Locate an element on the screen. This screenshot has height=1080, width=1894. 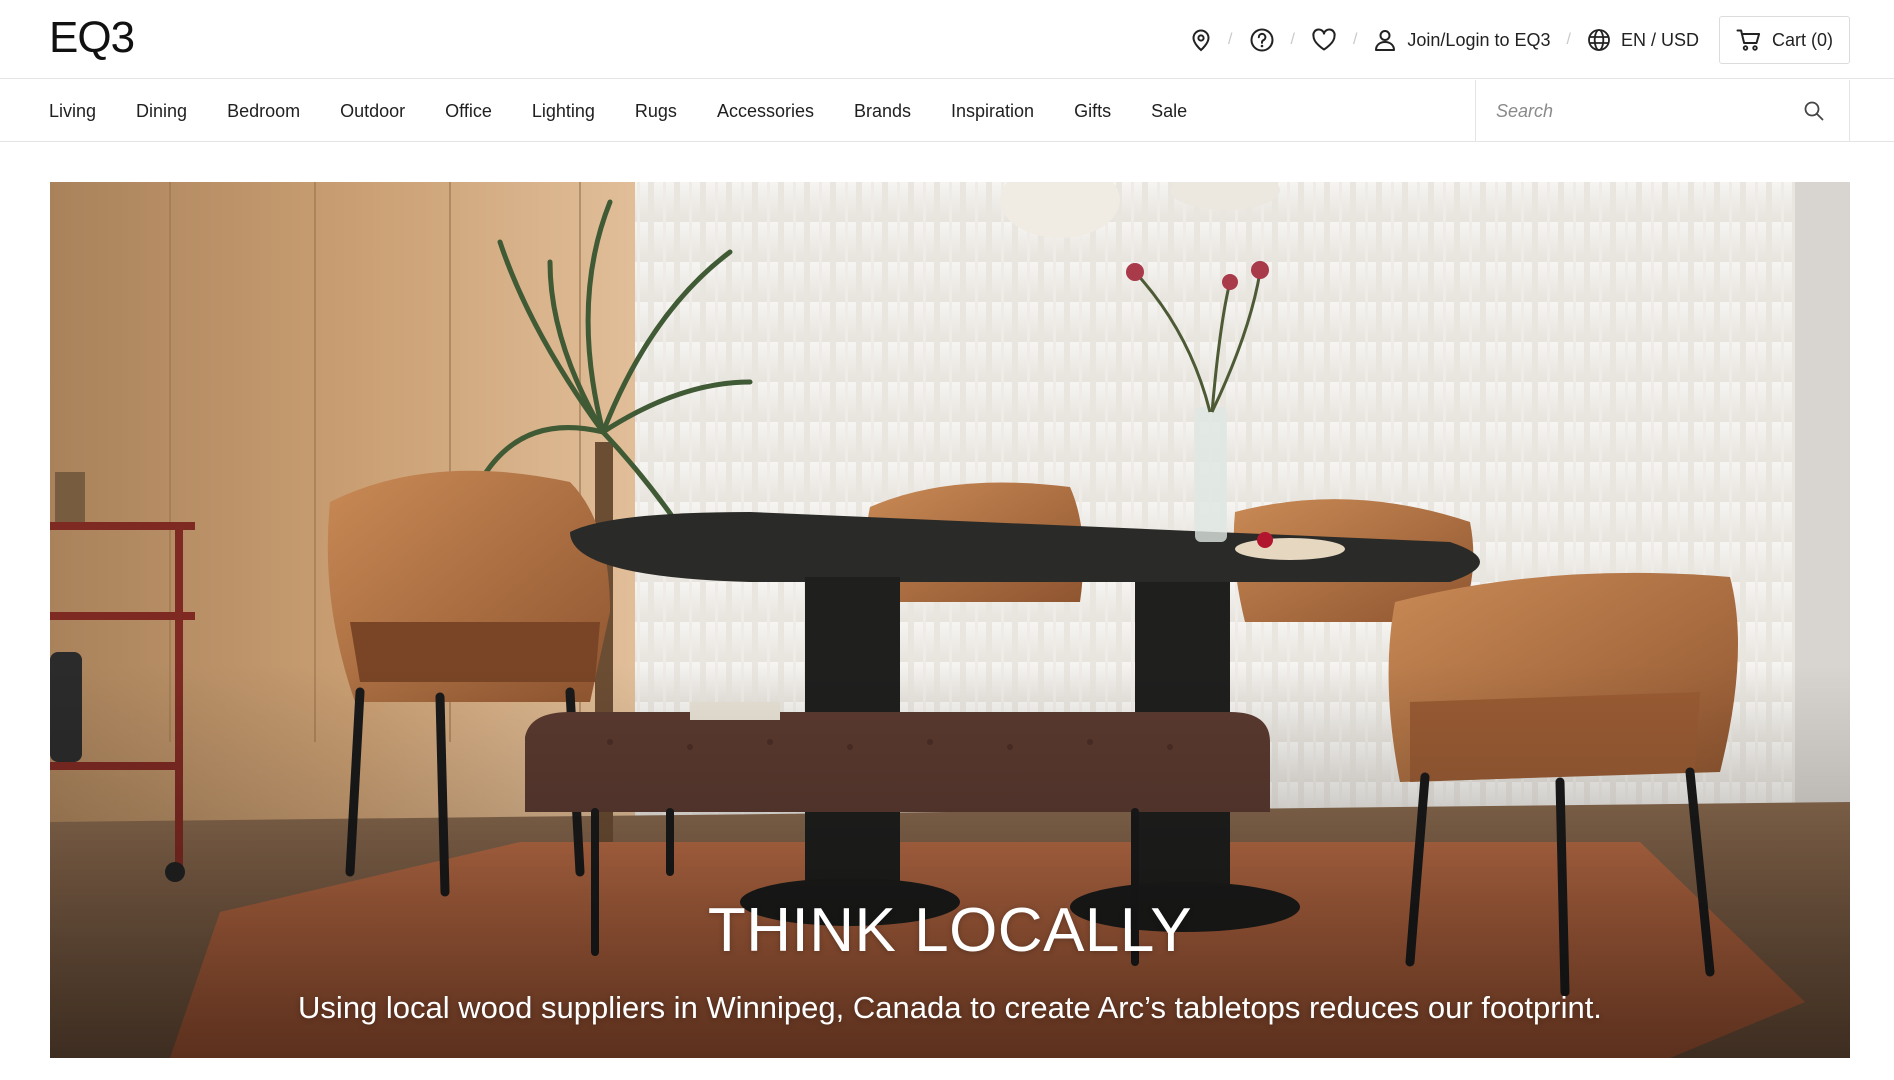
login-button: Join/Login to EQ3 is located at coordinates (1461, 40).